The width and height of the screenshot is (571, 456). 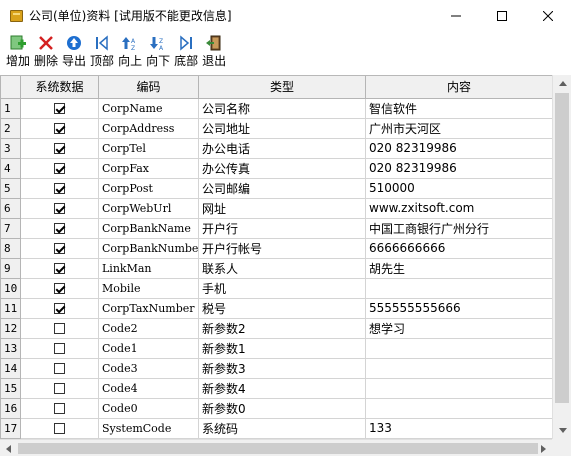 I want to click on code-cell: CorpBankNumber, so click(x=148, y=248).